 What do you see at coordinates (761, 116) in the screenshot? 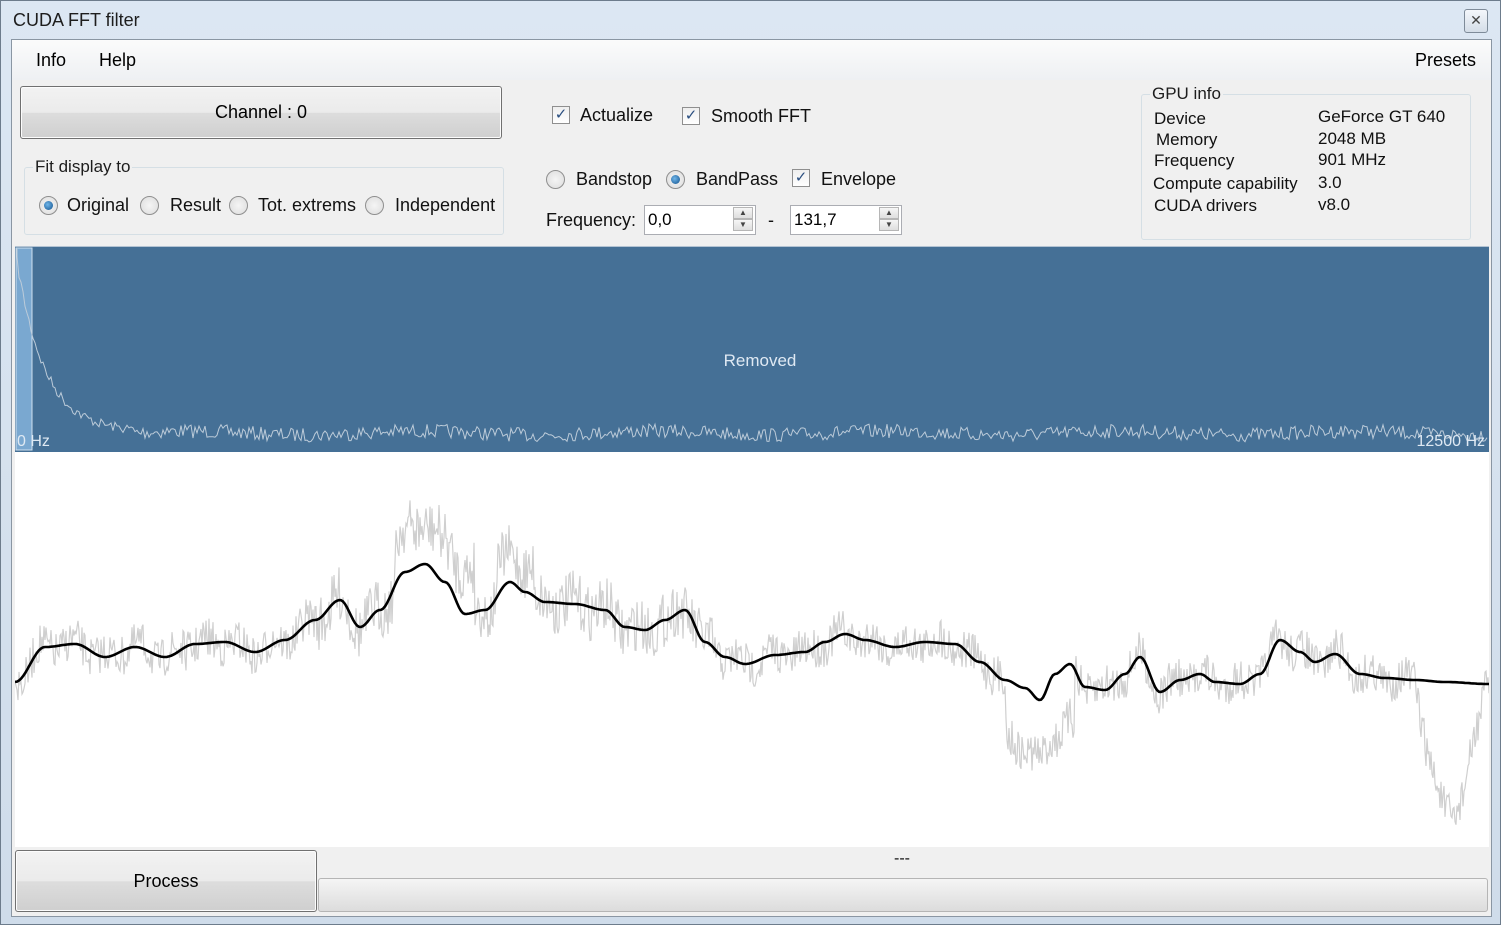
I see `smooth-fft-label: Smooth FFT` at bounding box center [761, 116].